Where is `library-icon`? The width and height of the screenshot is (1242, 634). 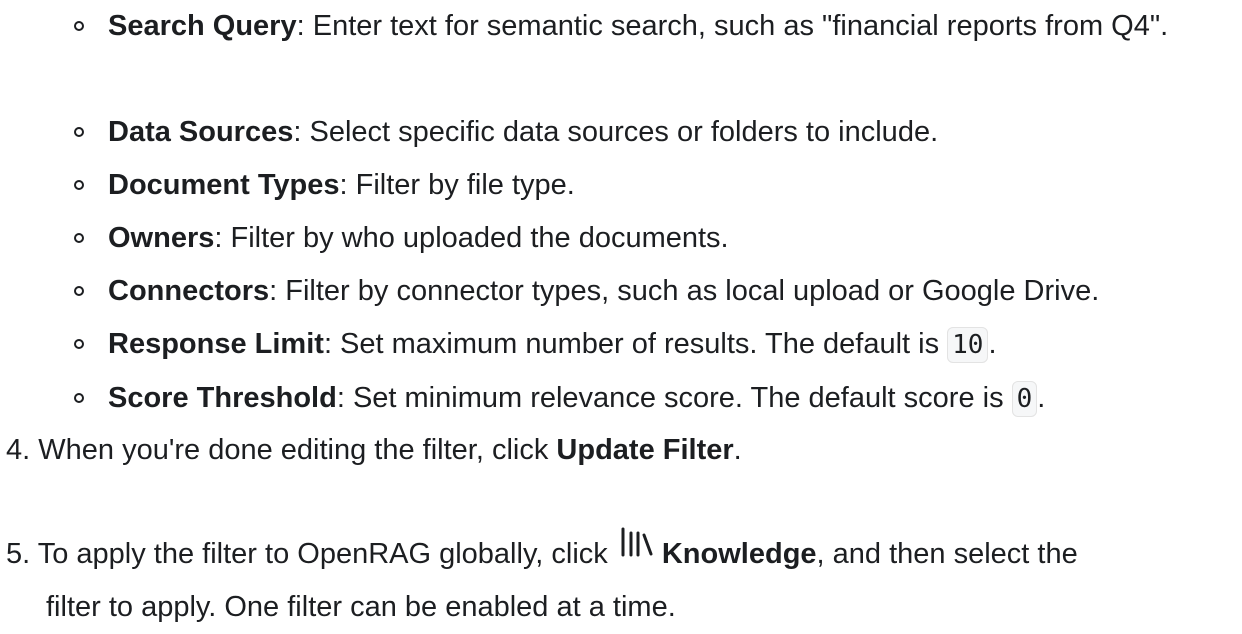 library-icon is located at coordinates (637, 548).